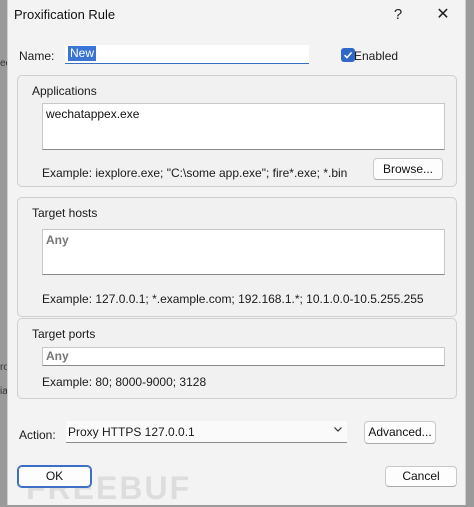 The image size is (474, 507). What do you see at coordinates (57, 240) in the screenshot?
I see `target-hosts-value: Any` at bounding box center [57, 240].